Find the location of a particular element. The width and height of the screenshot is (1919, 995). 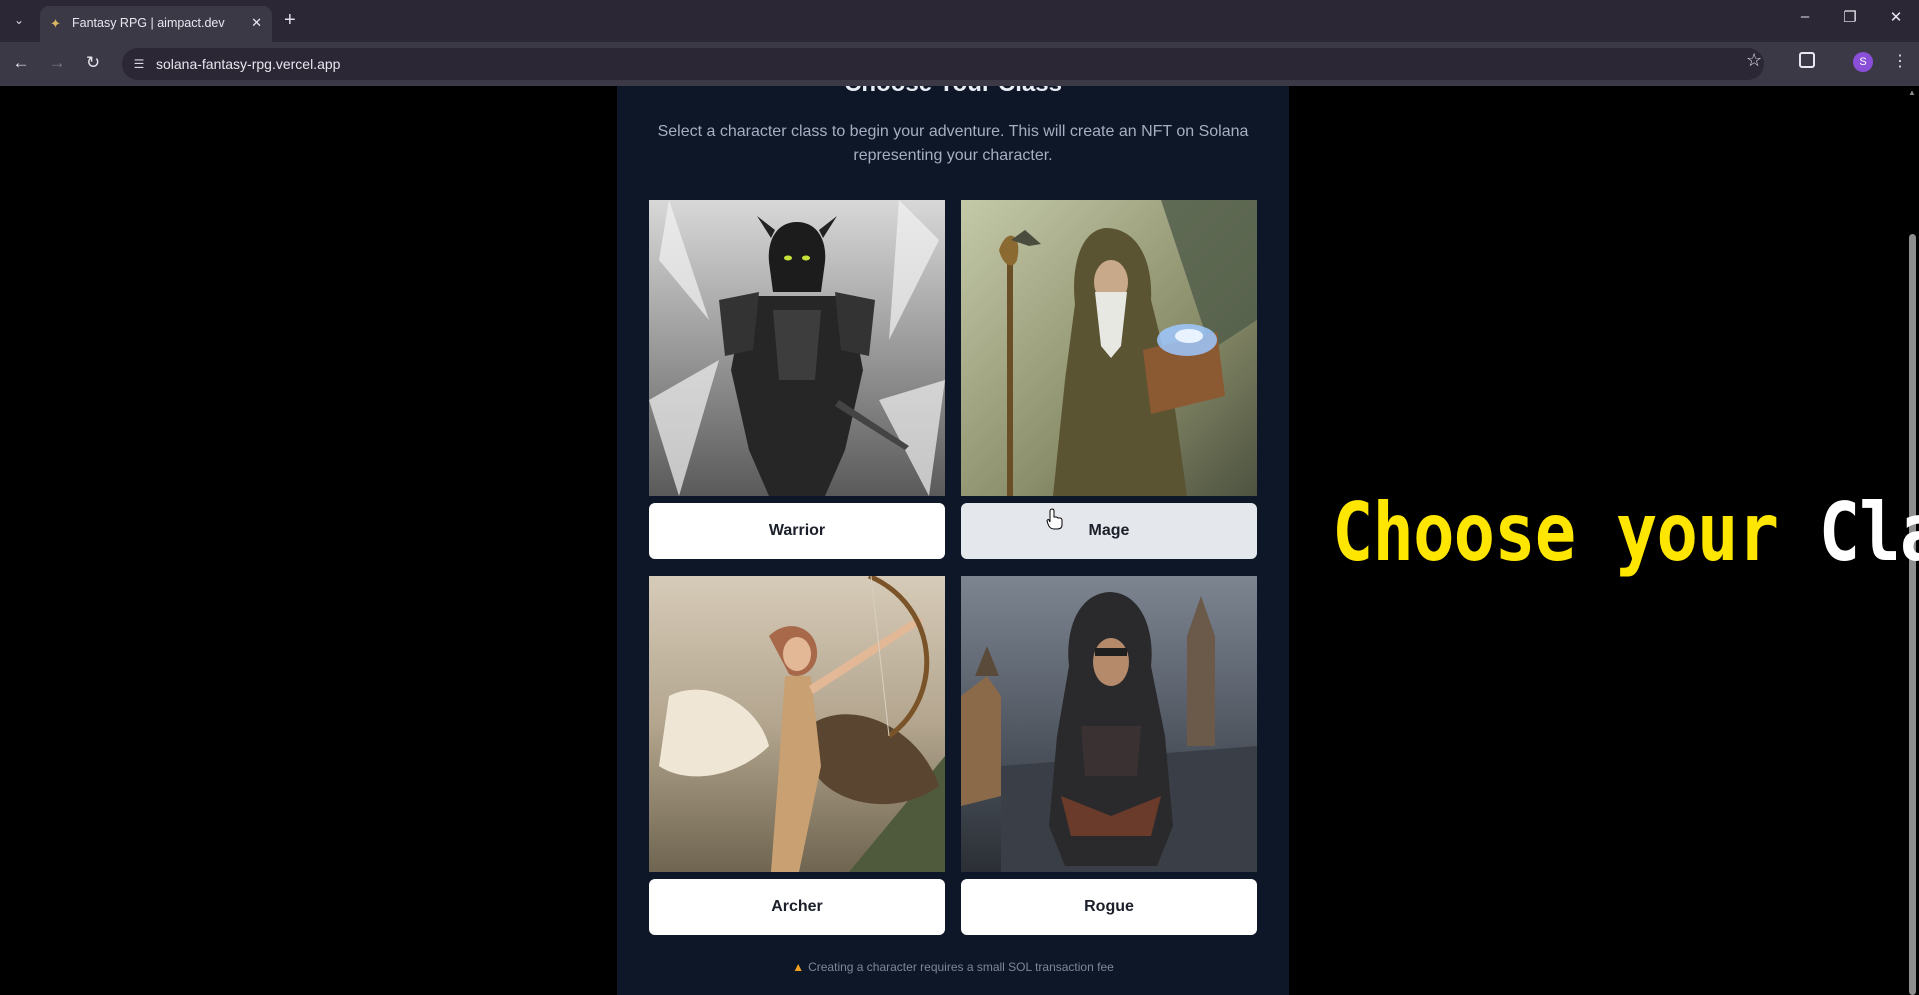

overlay-caption: Choose your Class is located at coordinates (1625, 532).